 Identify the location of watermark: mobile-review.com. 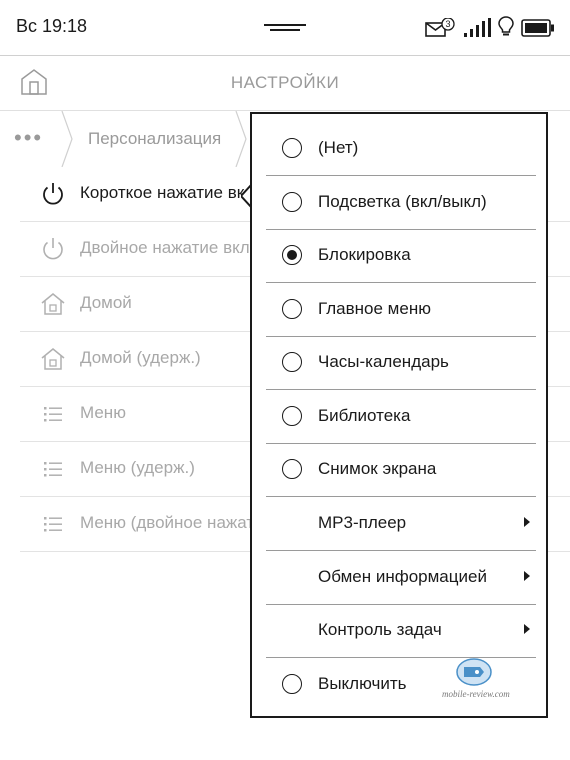
(475, 680).